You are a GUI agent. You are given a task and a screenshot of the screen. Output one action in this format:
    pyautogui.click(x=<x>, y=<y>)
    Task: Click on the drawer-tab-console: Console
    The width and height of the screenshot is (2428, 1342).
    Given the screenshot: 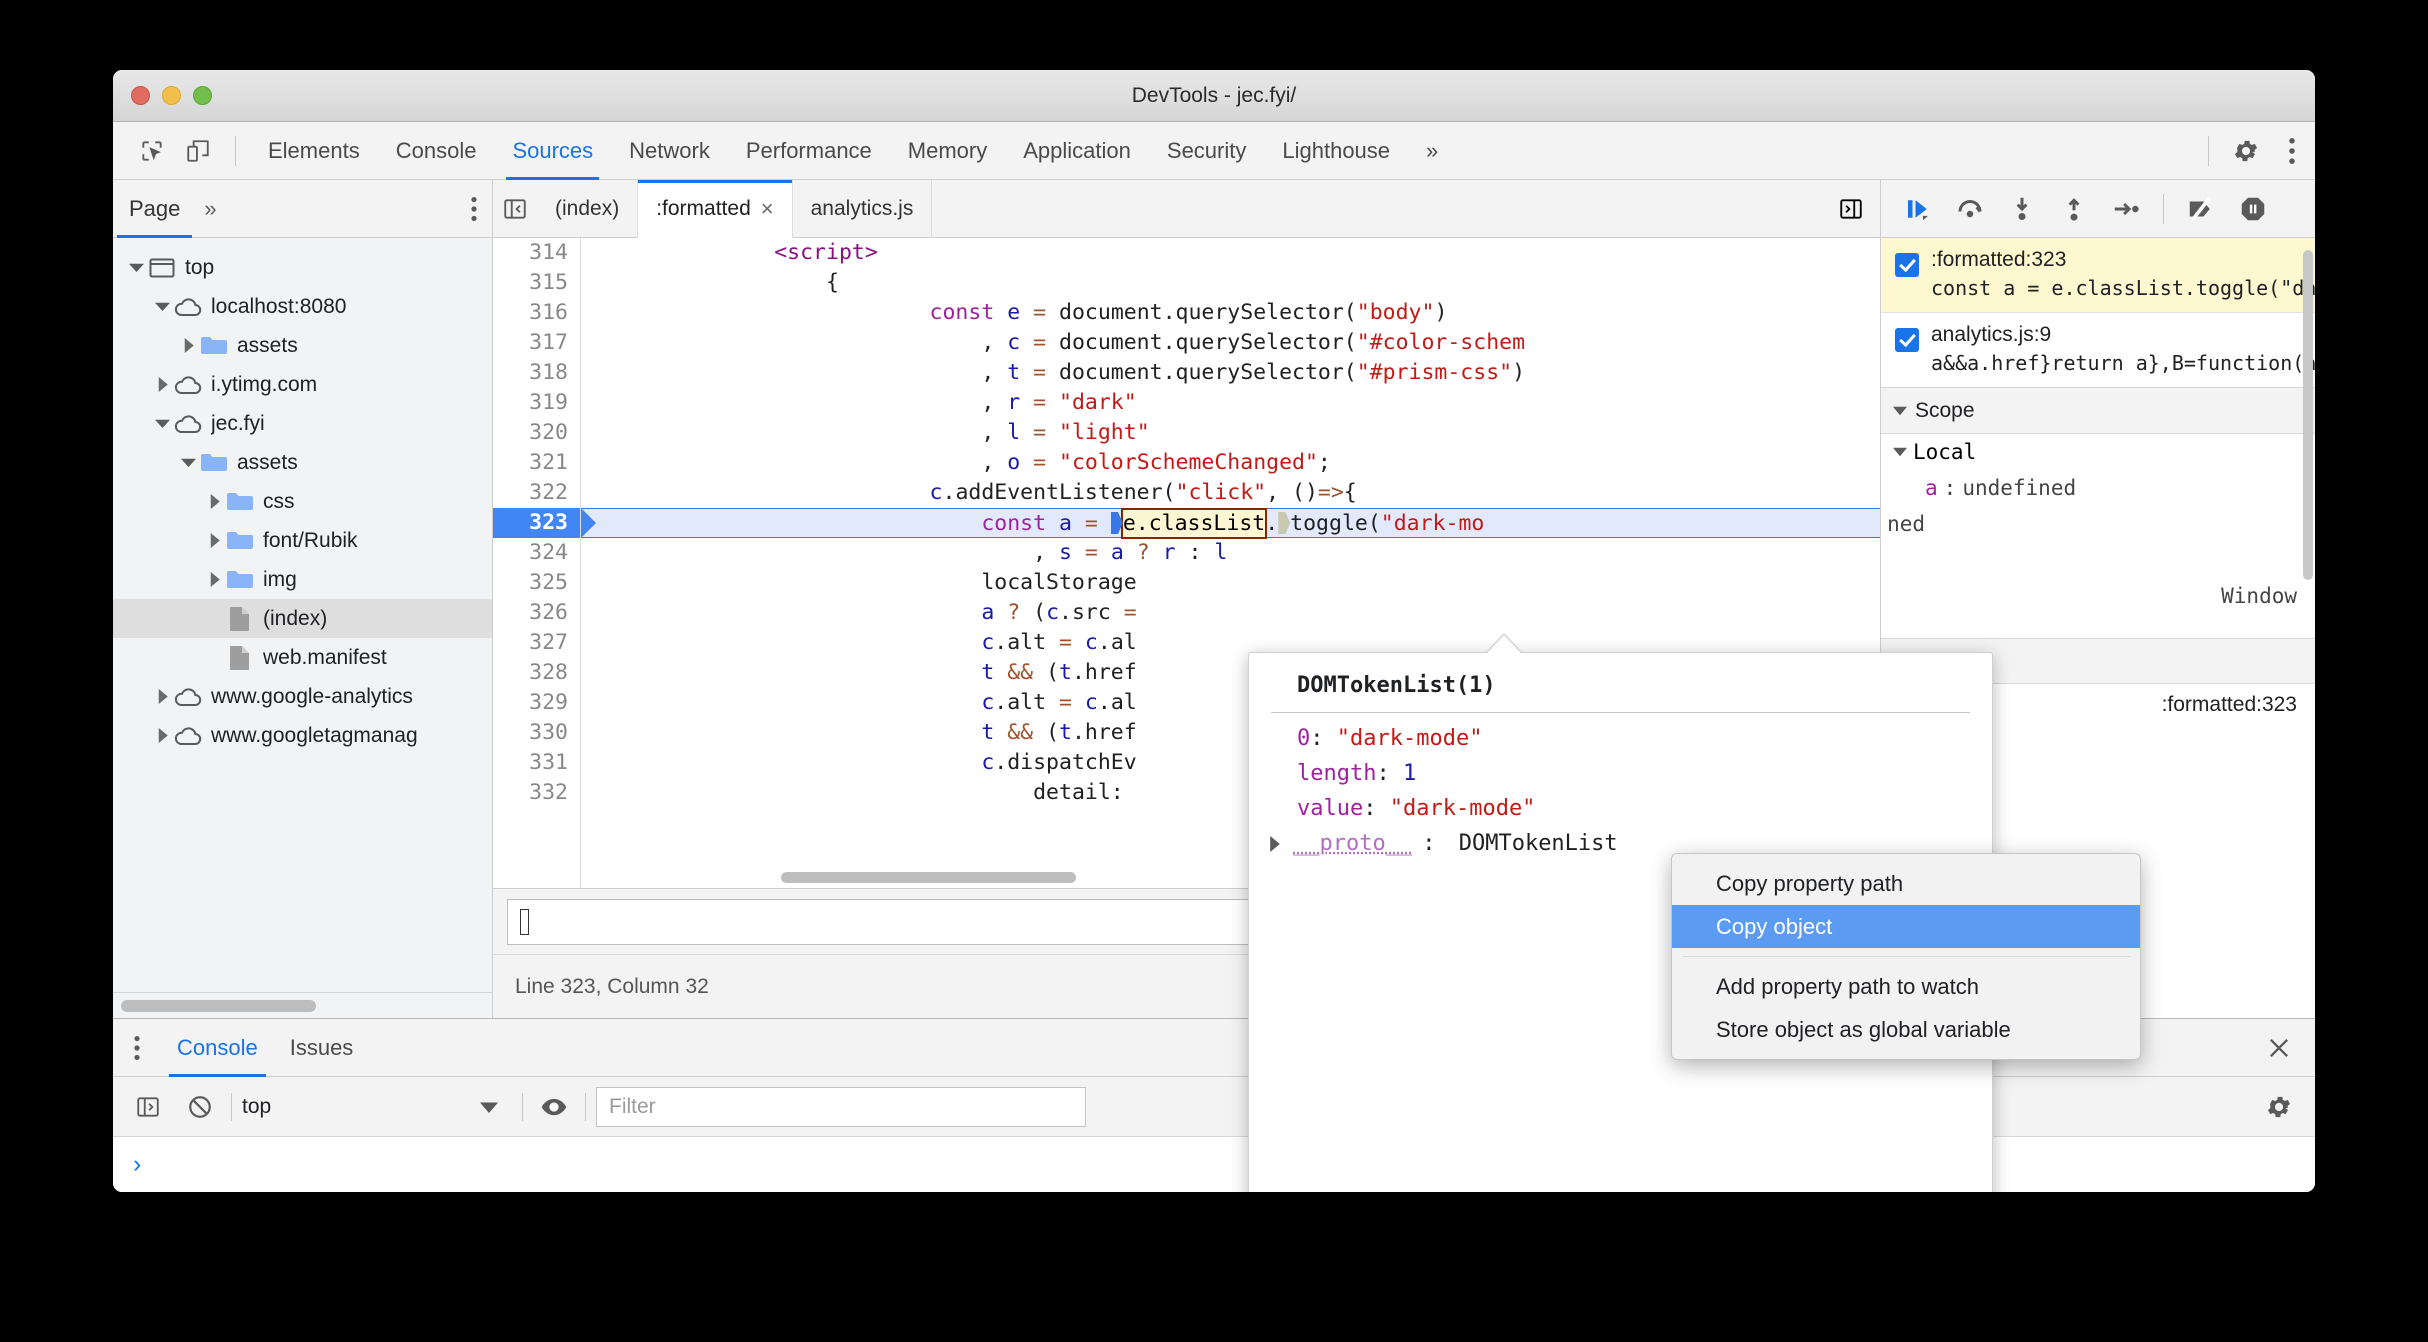 What is the action you would take?
    pyautogui.click(x=217, y=1048)
    